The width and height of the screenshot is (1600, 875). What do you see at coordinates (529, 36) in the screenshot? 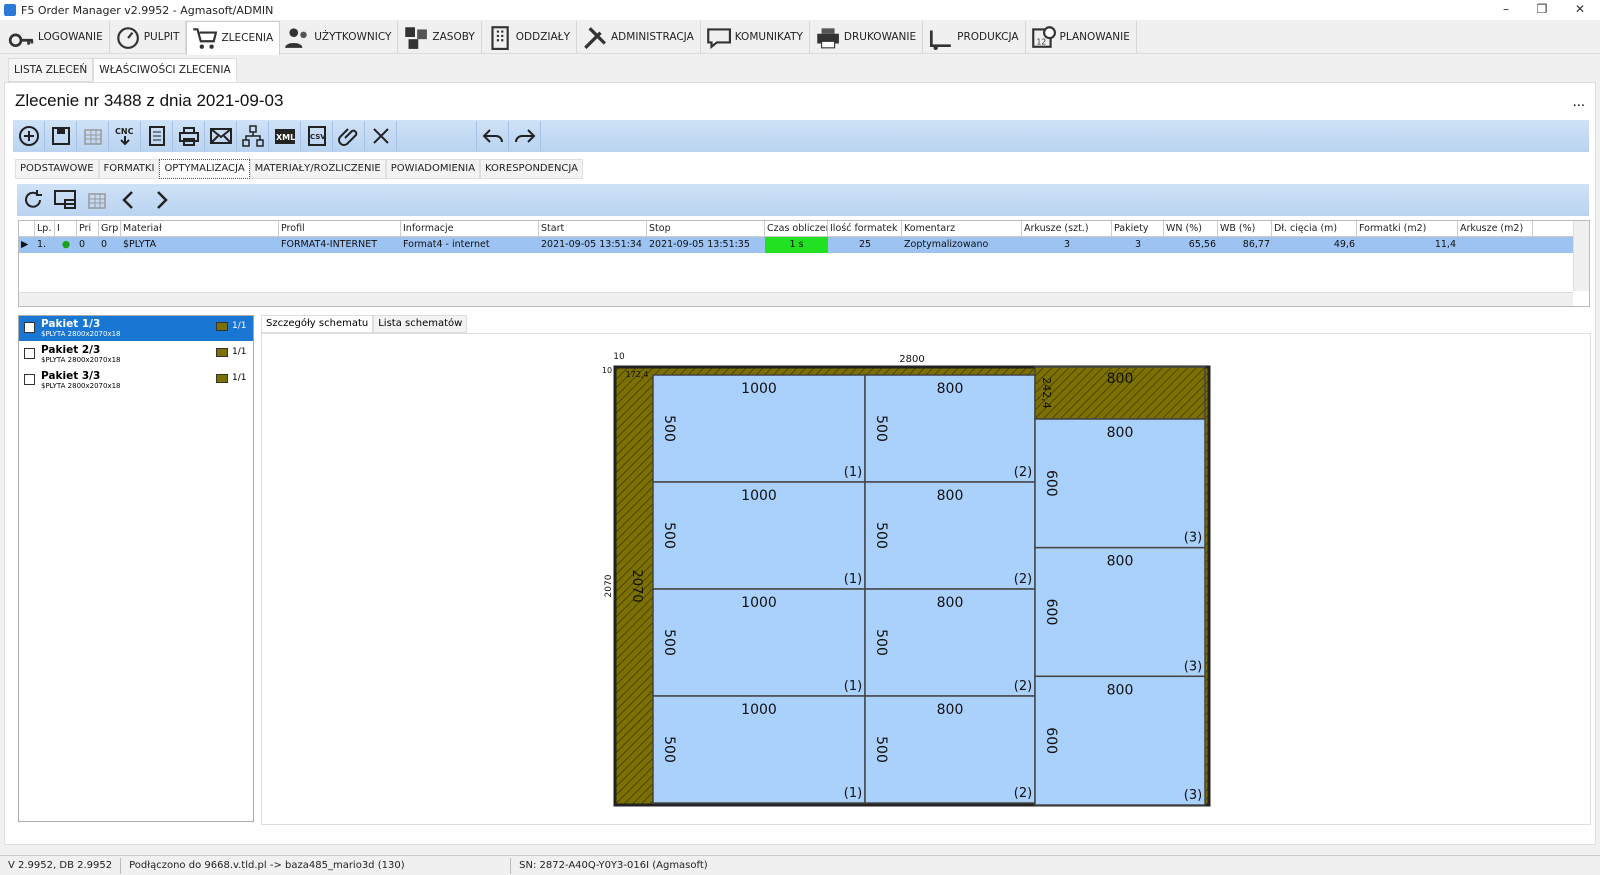
I see `menu-item-5: ODDZIAŁY` at bounding box center [529, 36].